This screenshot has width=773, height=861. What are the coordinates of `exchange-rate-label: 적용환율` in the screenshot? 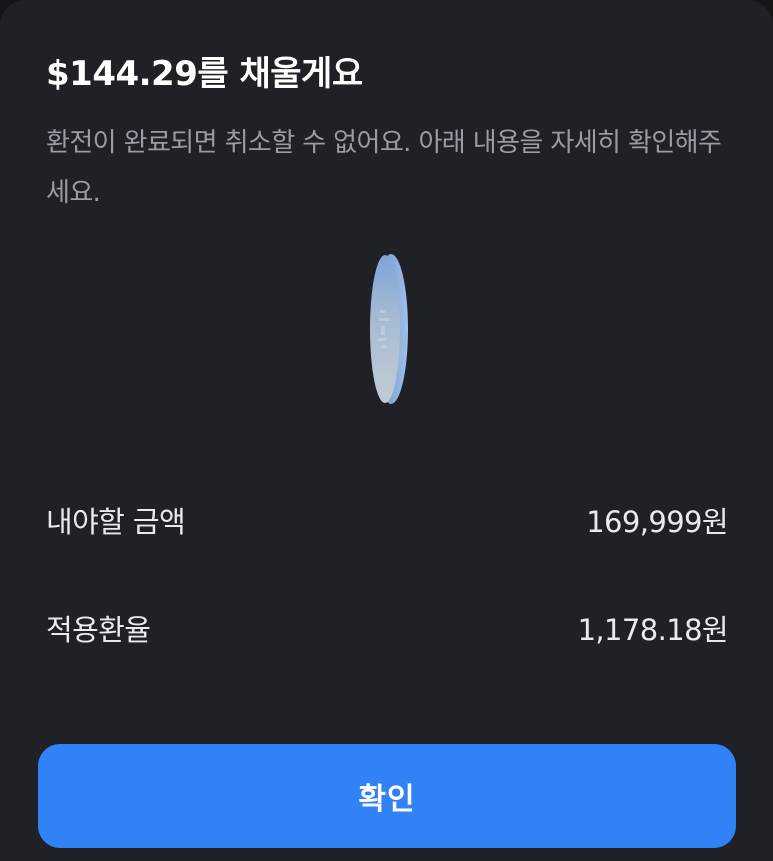 It's located at (98, 630).